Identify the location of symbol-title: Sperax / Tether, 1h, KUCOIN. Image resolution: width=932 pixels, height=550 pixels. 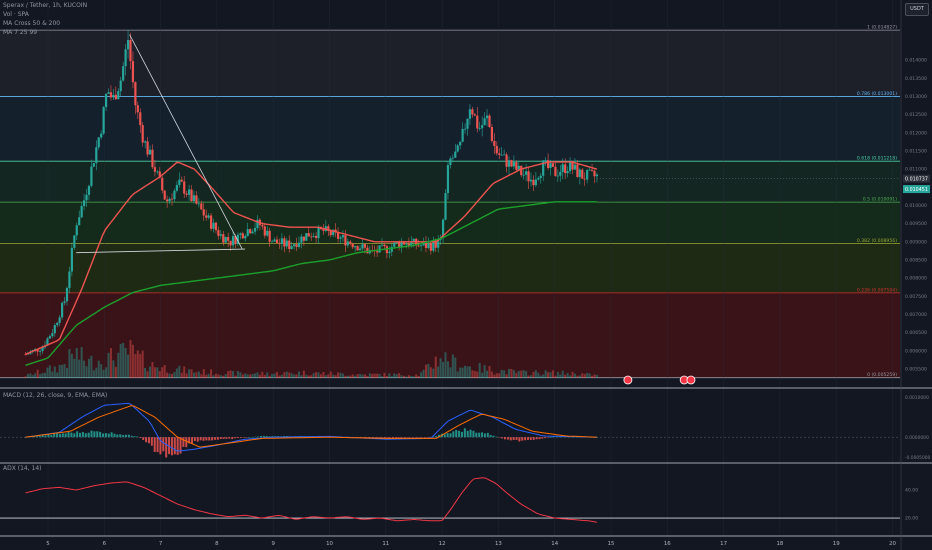
(45, 5).